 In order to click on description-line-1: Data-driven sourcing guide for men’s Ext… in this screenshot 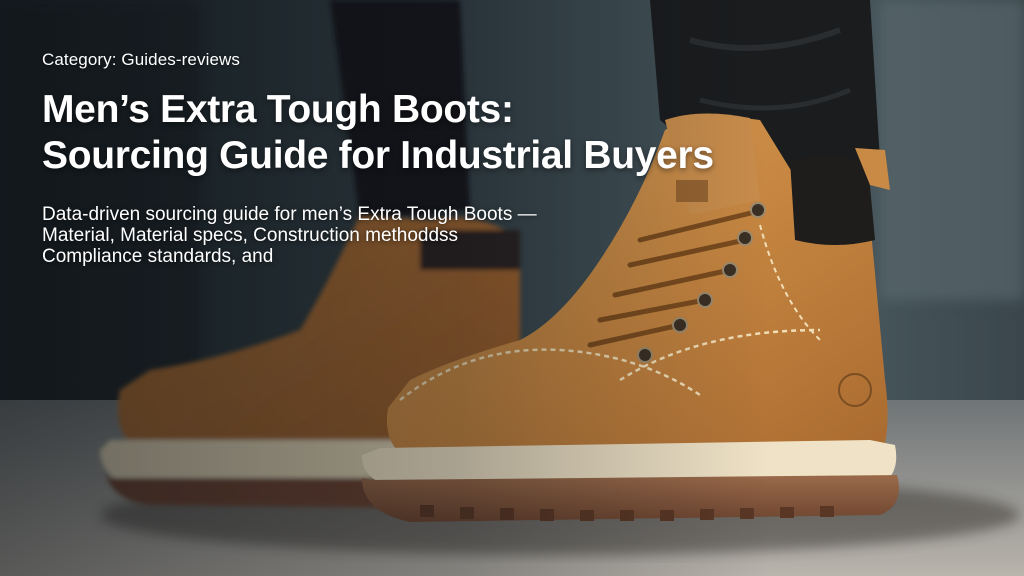, I will do `click(289, 214)`.